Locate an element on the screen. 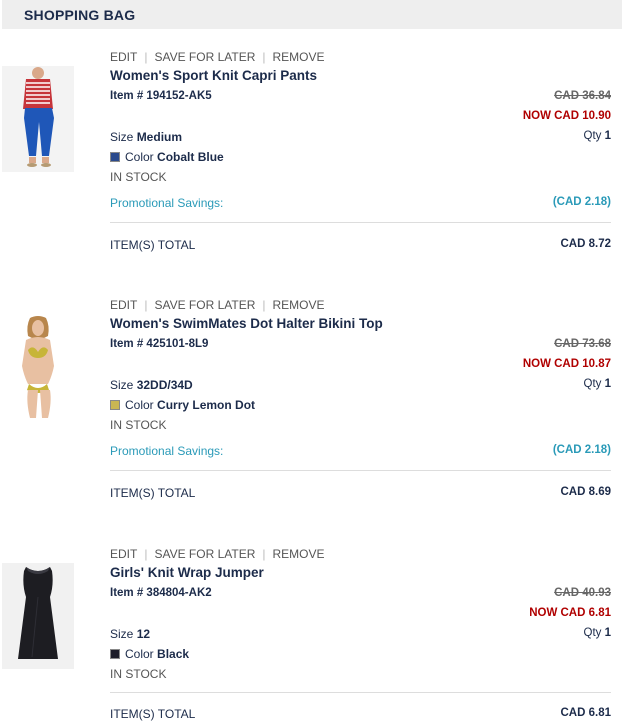 The image size is (624, 723). item-number: Item # 194152-AK5 is located at coordinates (161, 96).